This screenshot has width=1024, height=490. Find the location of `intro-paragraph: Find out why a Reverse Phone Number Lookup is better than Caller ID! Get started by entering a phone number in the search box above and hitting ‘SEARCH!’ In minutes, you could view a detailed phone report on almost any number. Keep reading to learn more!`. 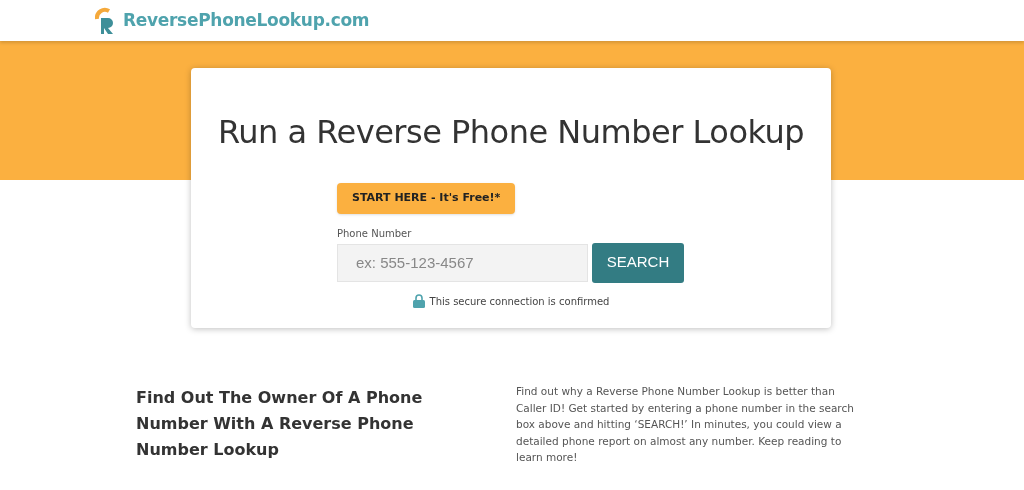

intro-paragraph: Find out why a Reverse Phone Number Lookup is better than Caller ID! Get started by entering a phone number in the search box above and hitting ‘SEARCH!’ In minutes, you could view a detailed phone report on almost any number. Keep reading to learn more! is located at coordinates (685, 424).